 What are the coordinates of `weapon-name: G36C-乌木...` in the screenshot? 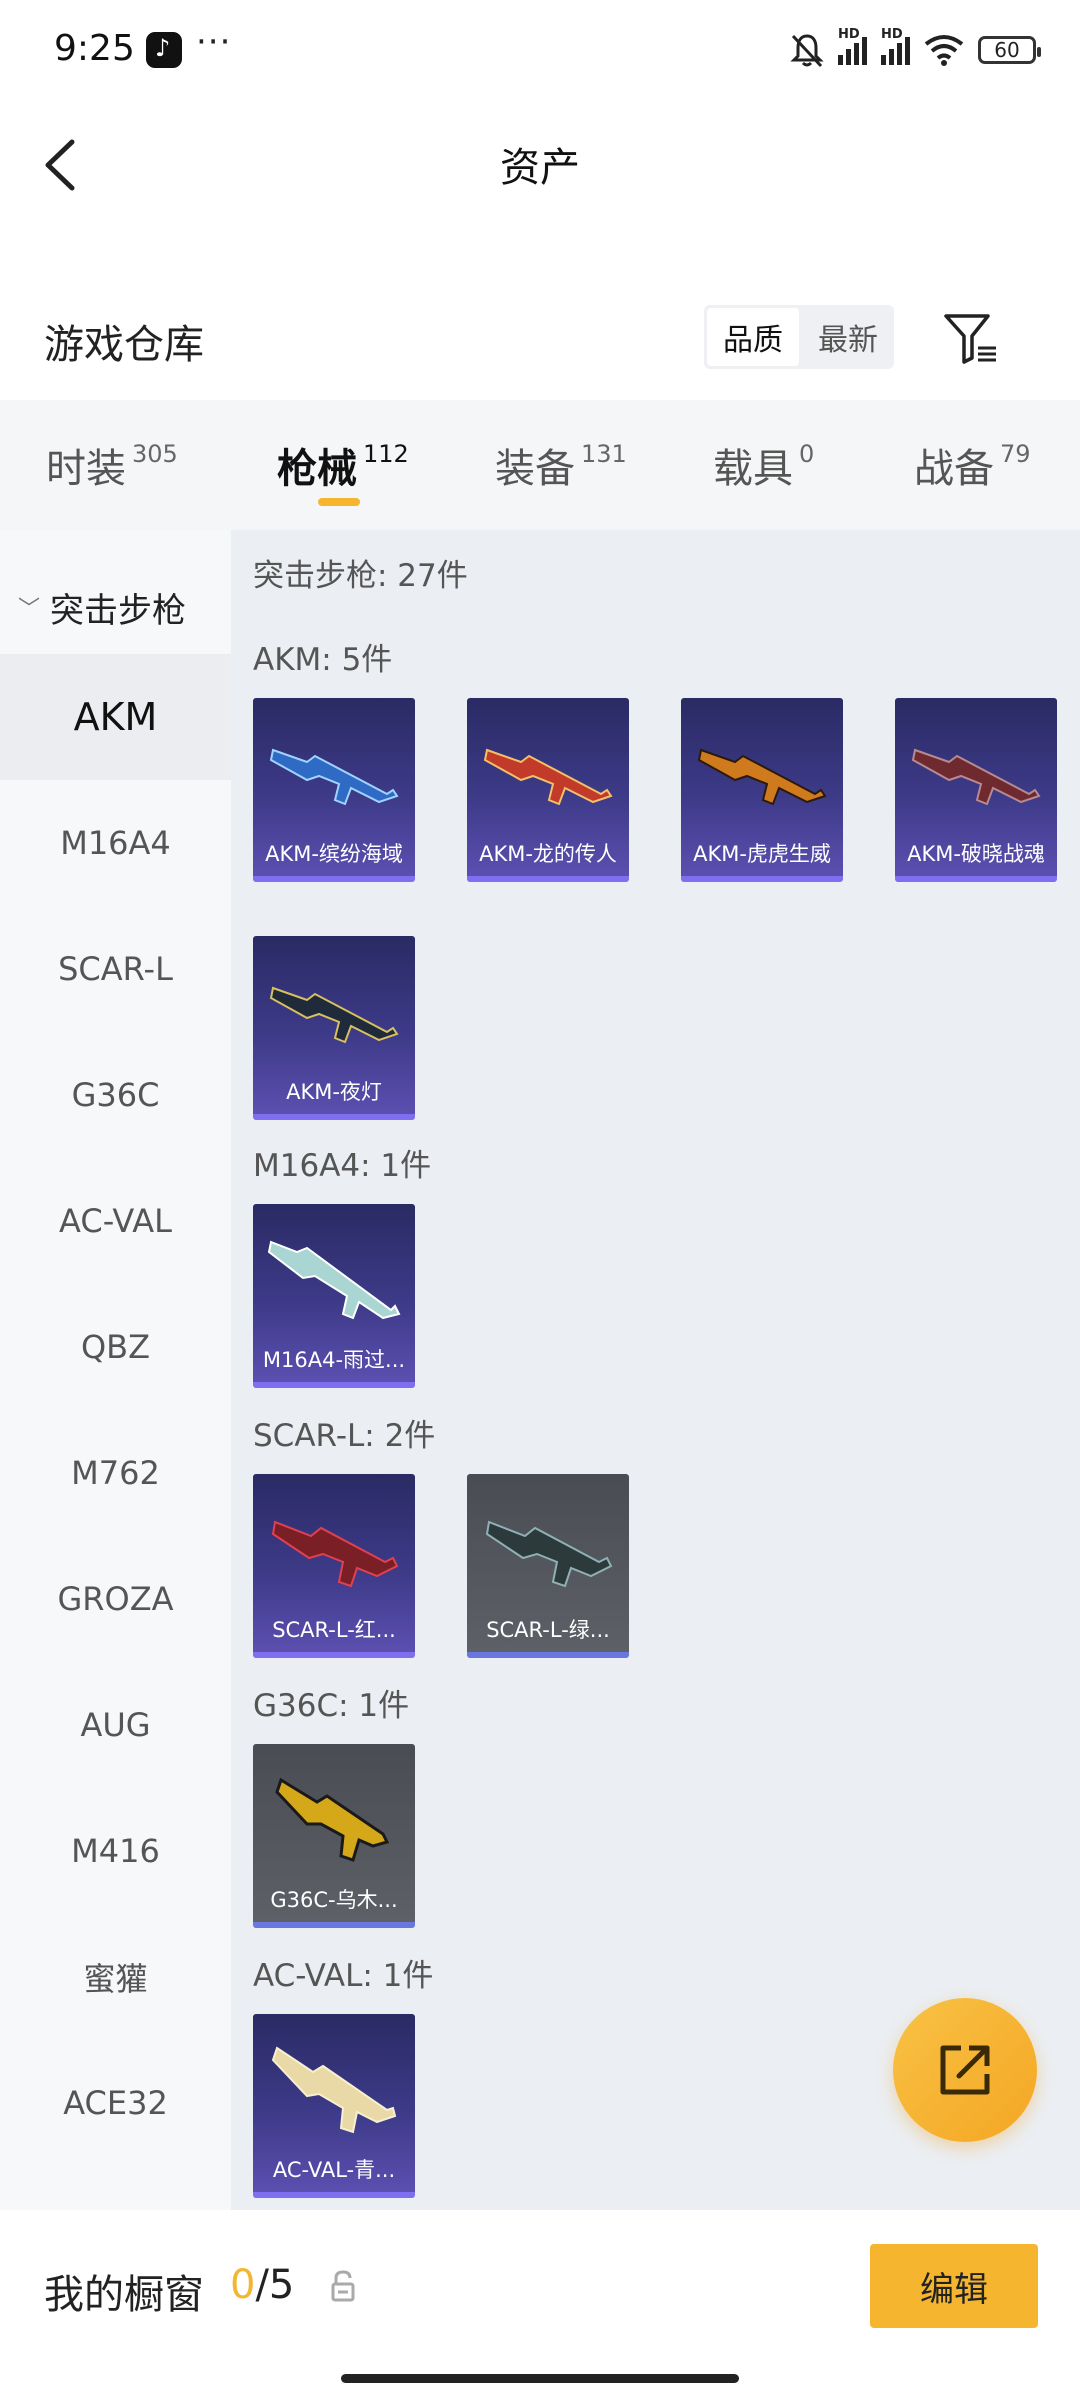 It's located at (334, 1900).